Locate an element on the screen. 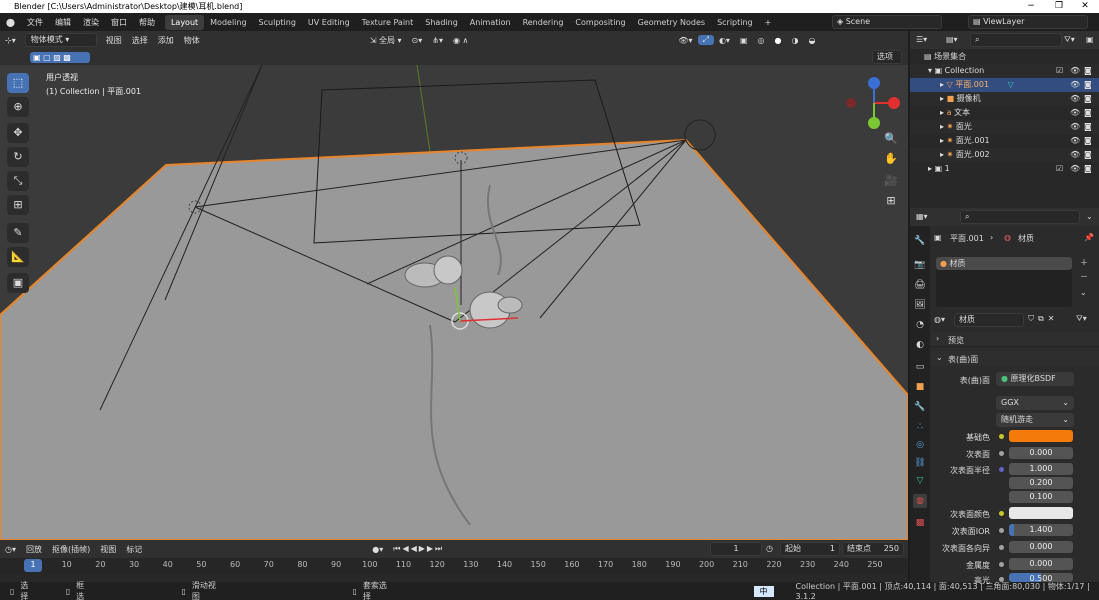  tab-geometry-nodes: Geometry Nodes is located at coordinates (671, 22).